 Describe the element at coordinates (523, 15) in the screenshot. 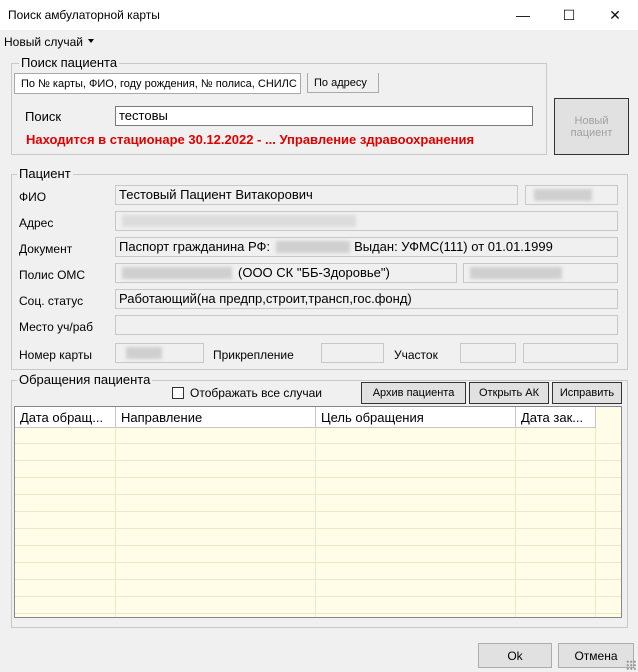

I see `minimize-button: —` at that location.